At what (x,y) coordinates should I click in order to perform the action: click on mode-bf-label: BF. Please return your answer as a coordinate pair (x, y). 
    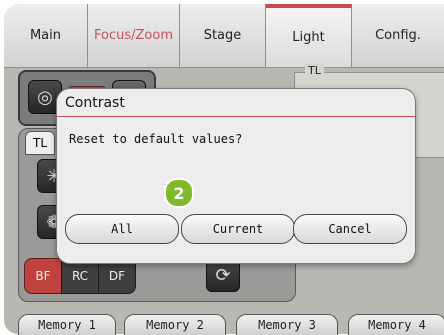
    Looking at the image, I should click on (43, 276).